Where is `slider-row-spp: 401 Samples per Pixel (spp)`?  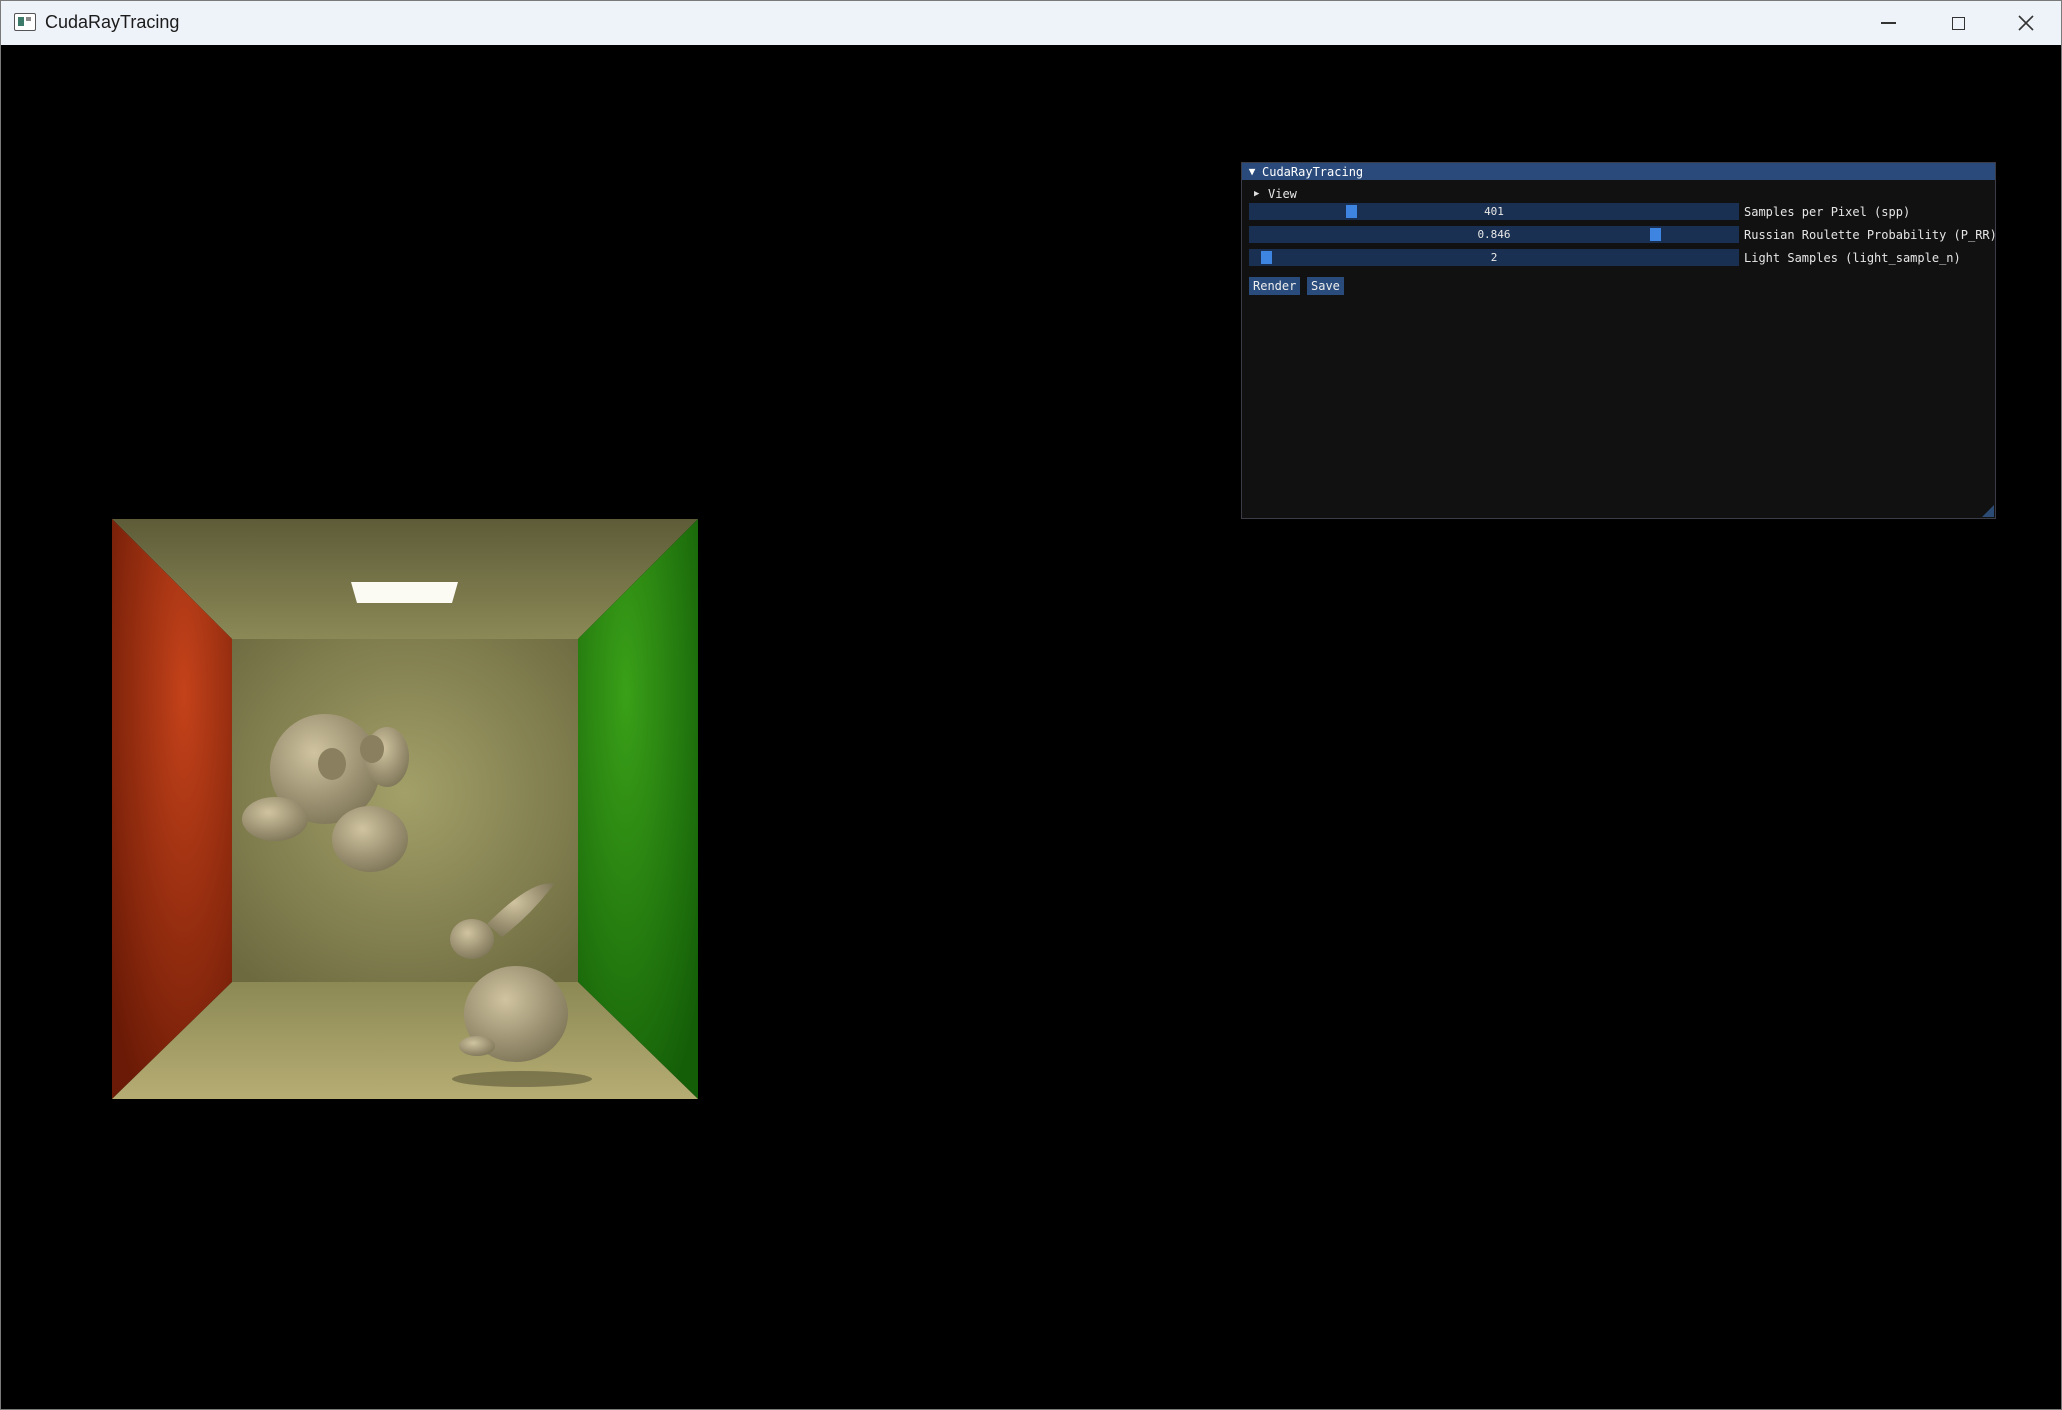 slider-row-spp: 401 Samples per Pixel (spp) is located at coordinates (1579, 211).